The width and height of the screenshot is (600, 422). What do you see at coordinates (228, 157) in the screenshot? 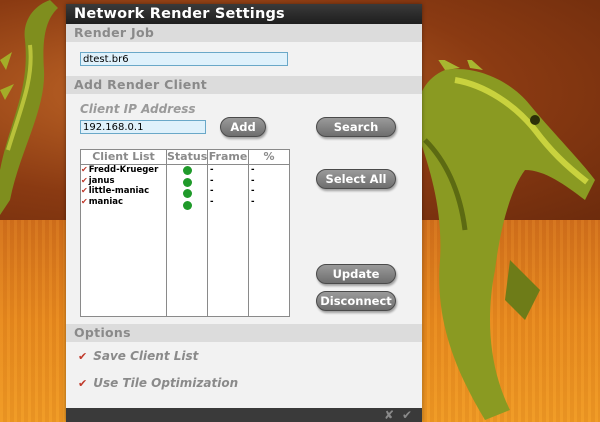
I see `frame-header: Frame` at bounding box center [228, 157].